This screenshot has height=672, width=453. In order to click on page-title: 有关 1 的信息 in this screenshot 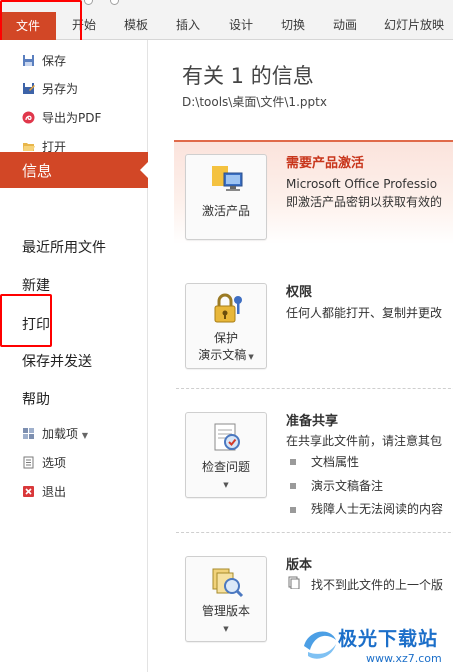, I will do `click(248, 76)`.